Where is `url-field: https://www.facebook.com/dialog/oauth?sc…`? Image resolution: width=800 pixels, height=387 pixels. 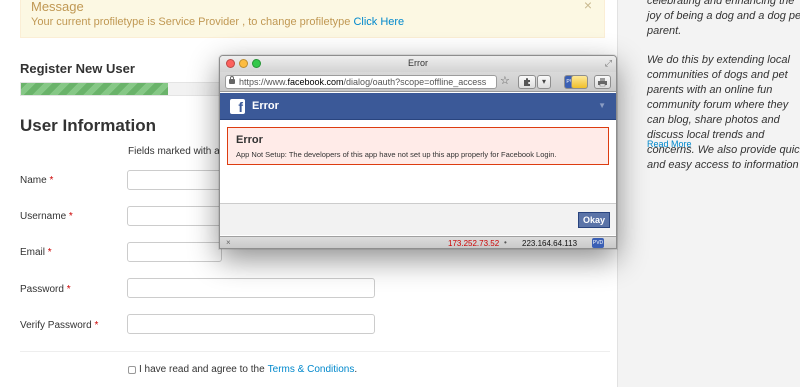
url-field: https://www.facebook.com/dialog/oauth?sc… is located at coordinates (361, 82).